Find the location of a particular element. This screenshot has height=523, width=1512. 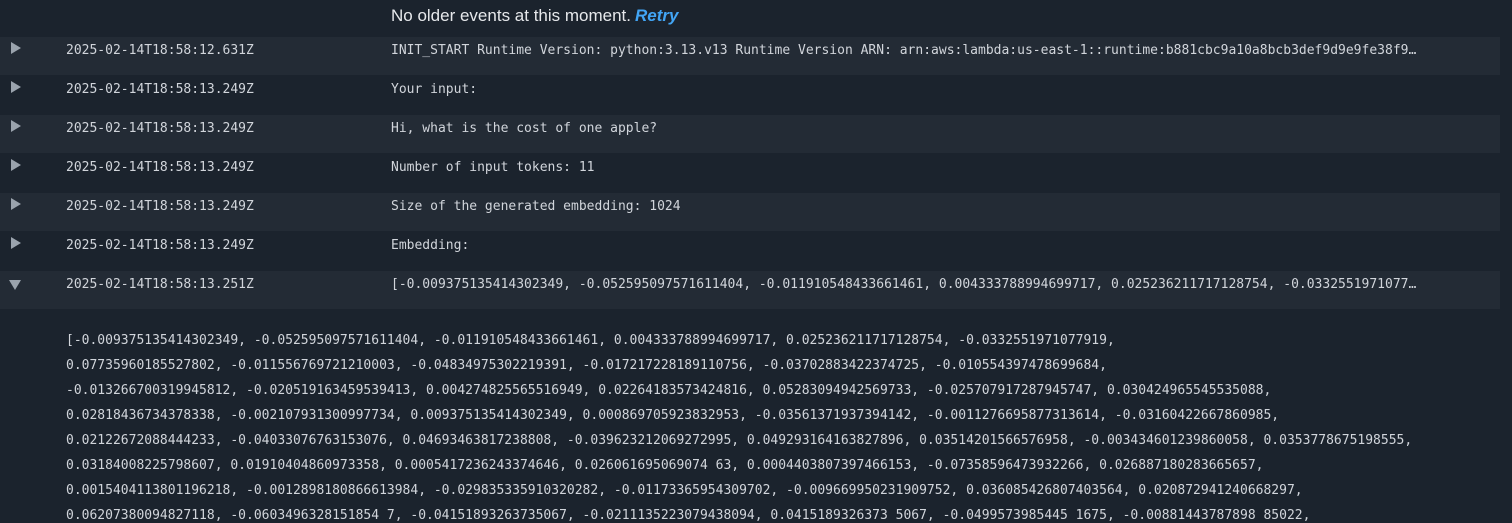

event-timestamp: 2025-02-14T18:58:13.251Z is located at coordinates (160, 284).